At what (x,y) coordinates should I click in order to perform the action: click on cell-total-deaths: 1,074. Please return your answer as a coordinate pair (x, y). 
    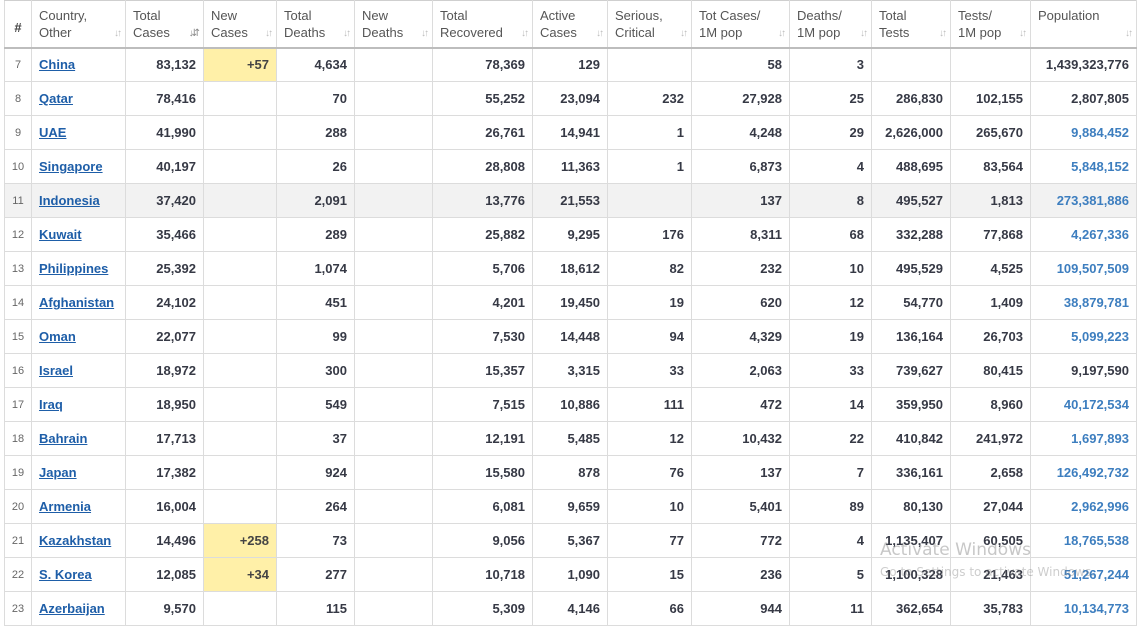
    Looking at the image, I should click on (315, 268).